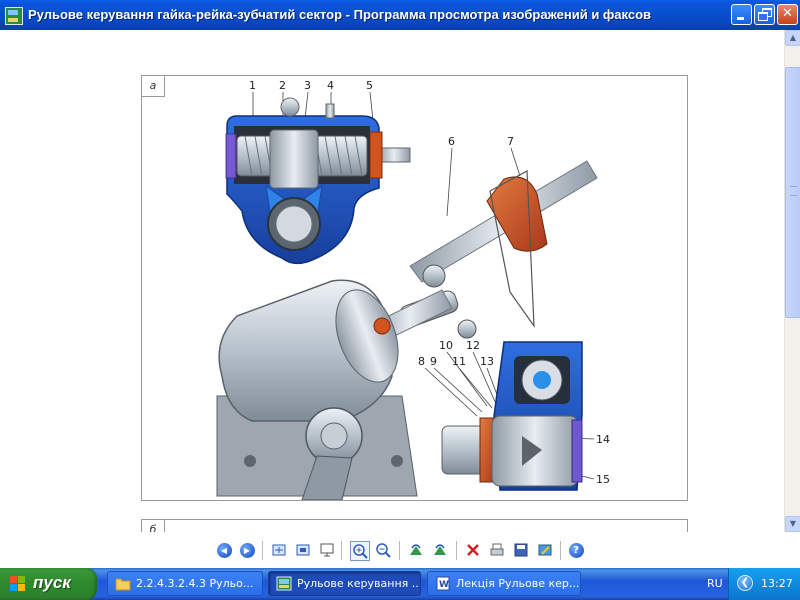 This screenshot has height=600, width=800. I want to click on zoom-in-icon, so click(360, 551).